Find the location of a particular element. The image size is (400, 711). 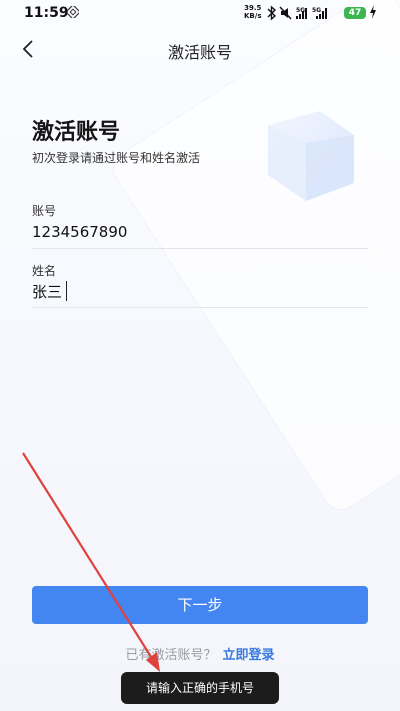

network-speed: 39.5 KB/s is located at coordinates (253, 12).